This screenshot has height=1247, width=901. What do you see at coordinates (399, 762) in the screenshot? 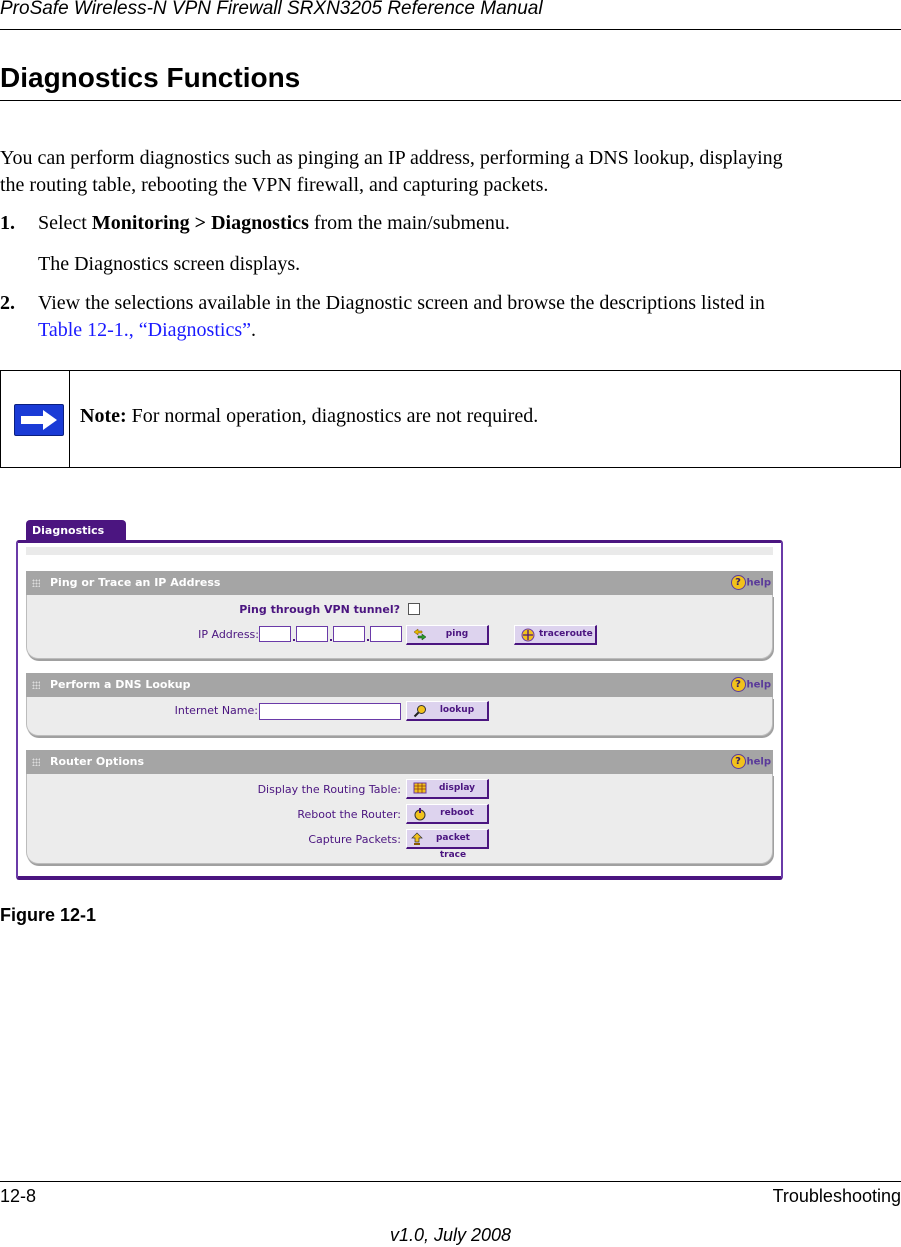
I see `section-header-router: Router Options ? help` at bounding box center [399, 762].